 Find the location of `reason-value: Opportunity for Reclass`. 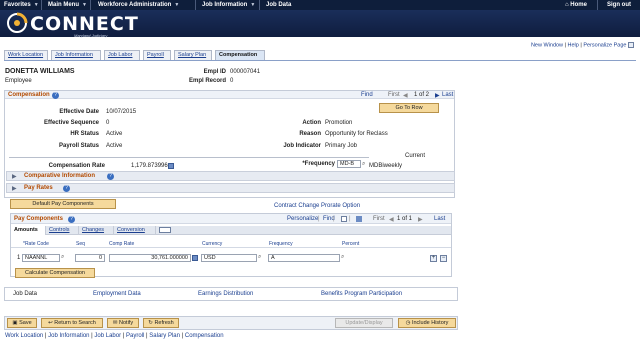

reason-value: Opportunity for Reclass is located at coordinates (356, 134).